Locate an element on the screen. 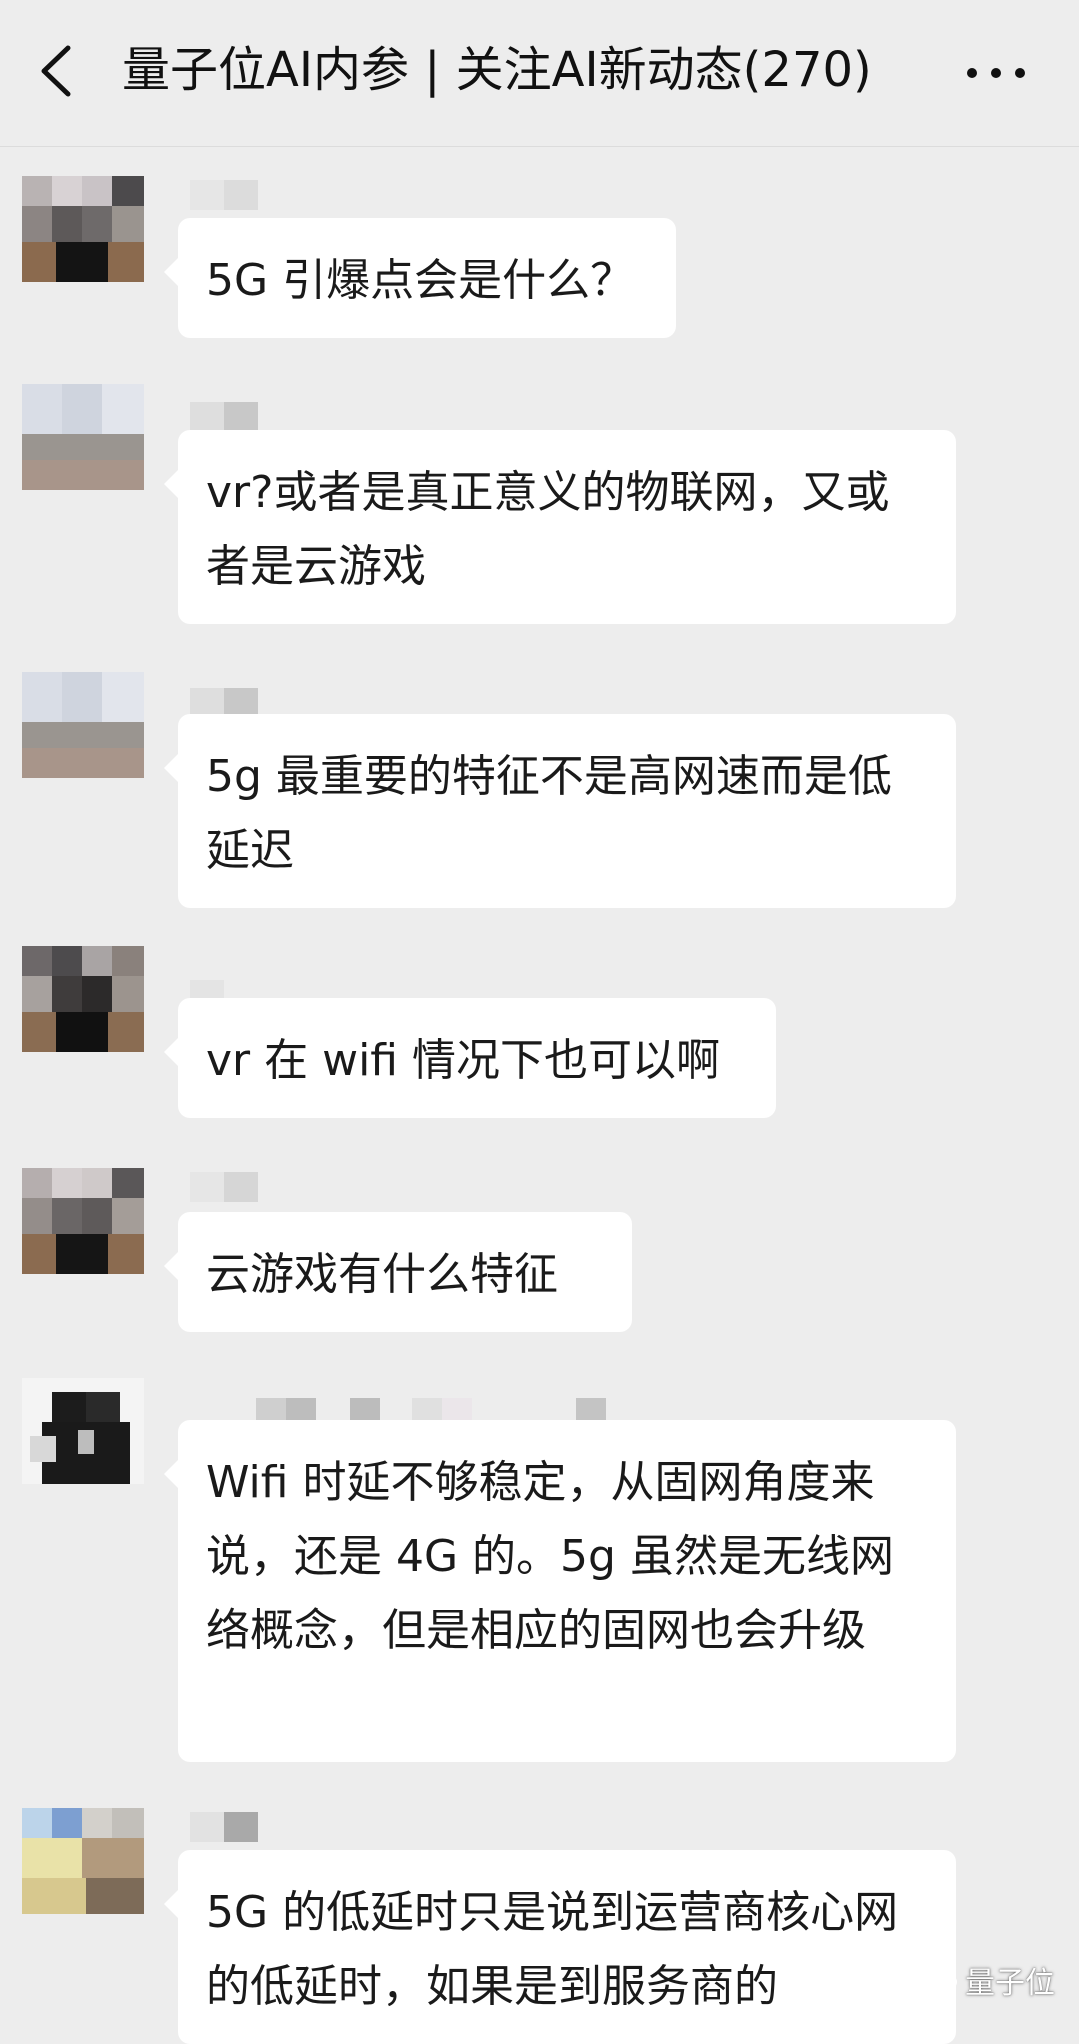  more-options-button is located at coordinates (997, 73).